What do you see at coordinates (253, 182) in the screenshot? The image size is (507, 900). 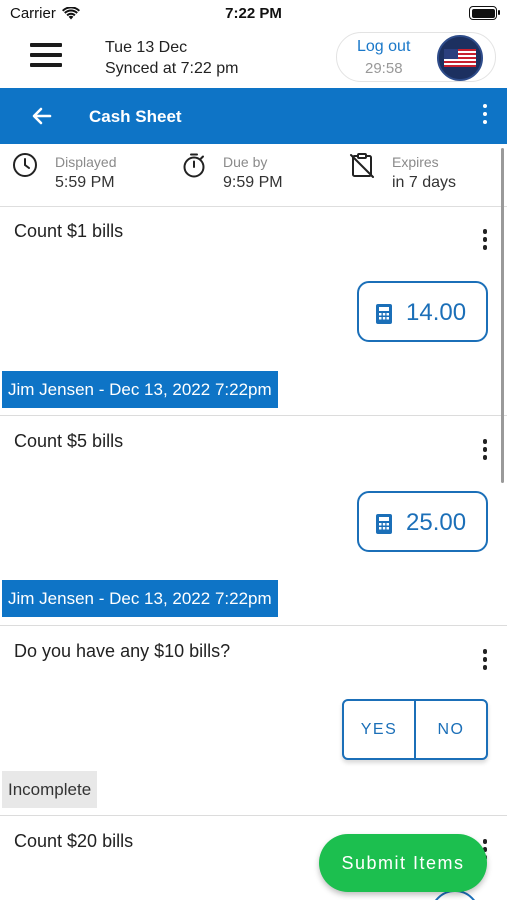 I see `due-value: 9:59 PM` at bounding box center [253, 182].